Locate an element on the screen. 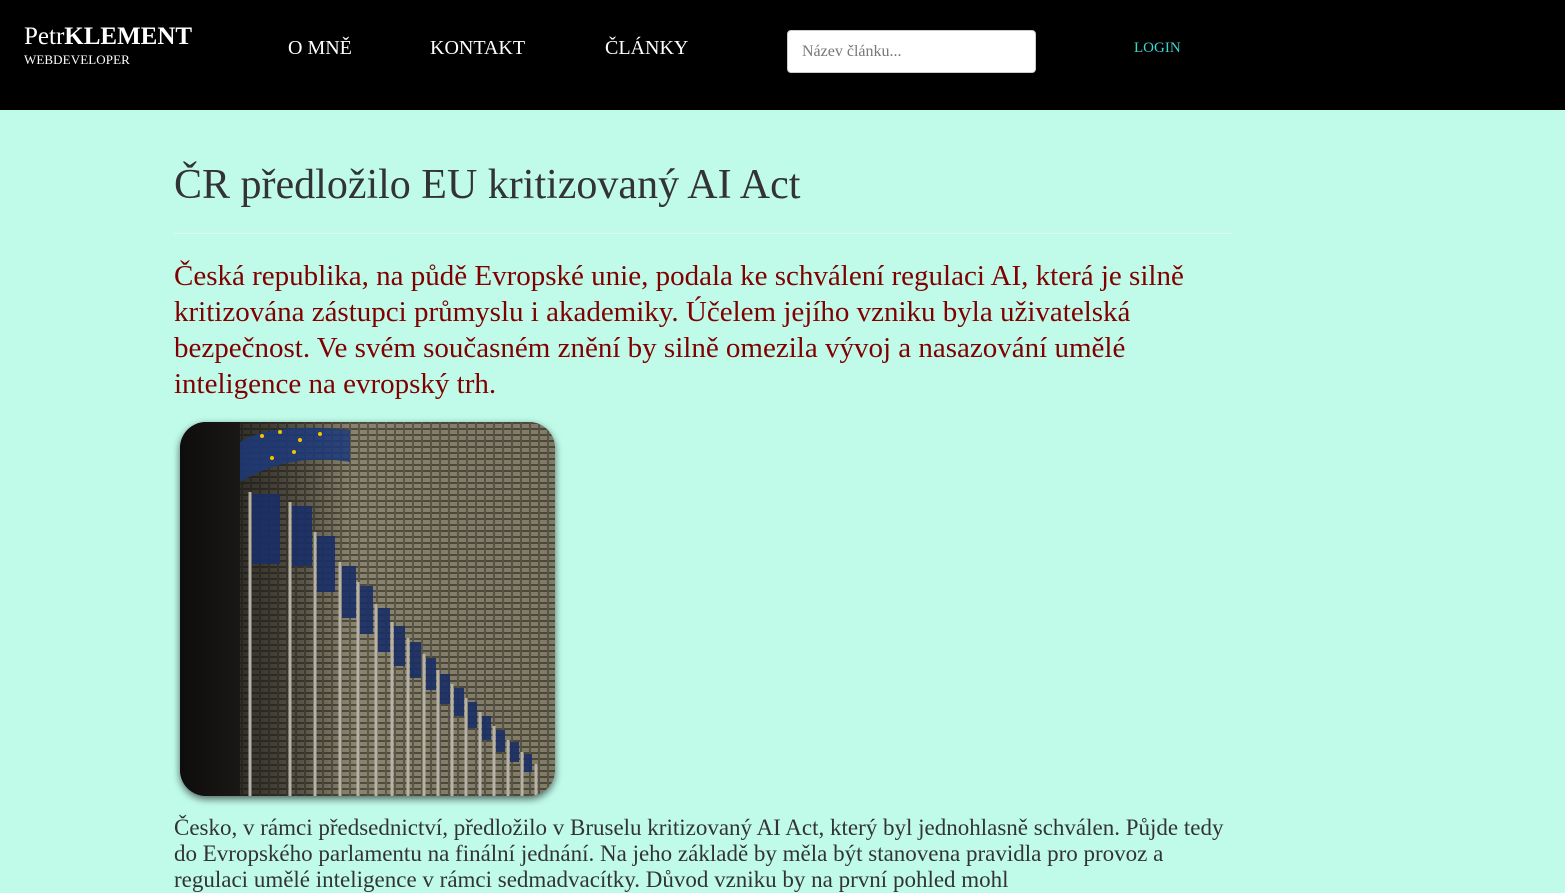  article-image is located at coordinates (367, 609).